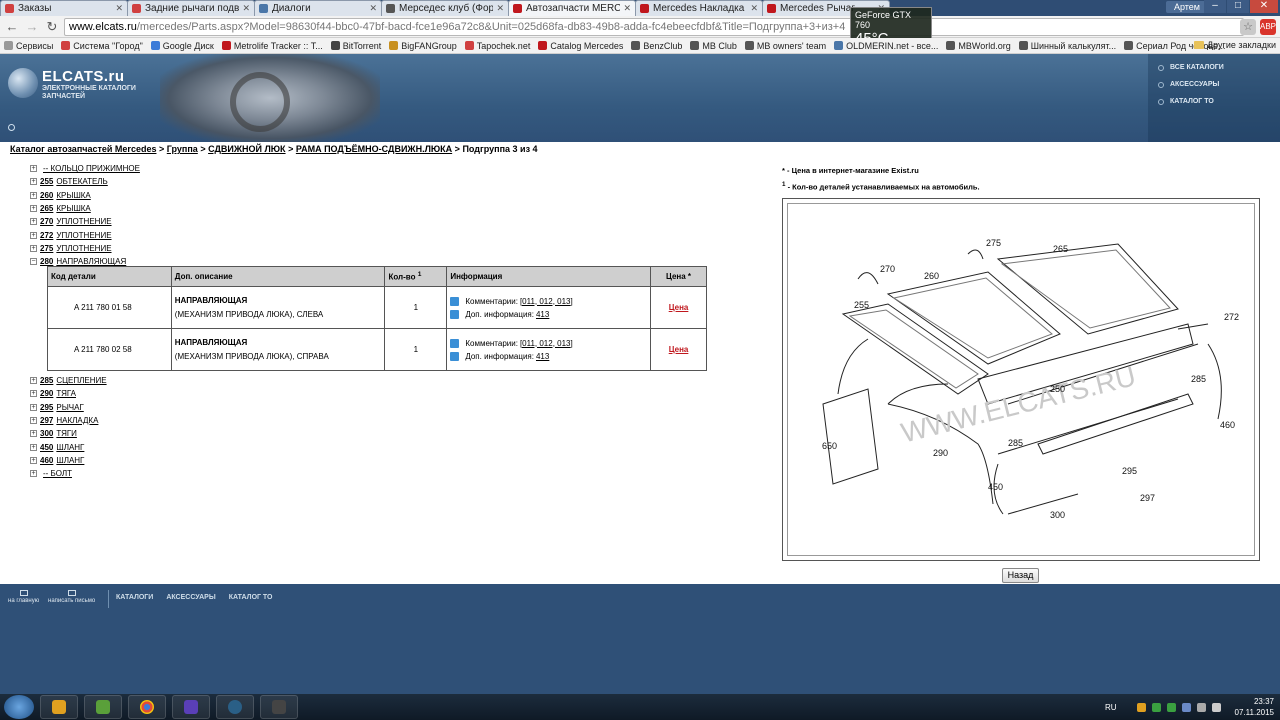  I want to click on bookmark-item: Tapochek.net, so click(497, 46).